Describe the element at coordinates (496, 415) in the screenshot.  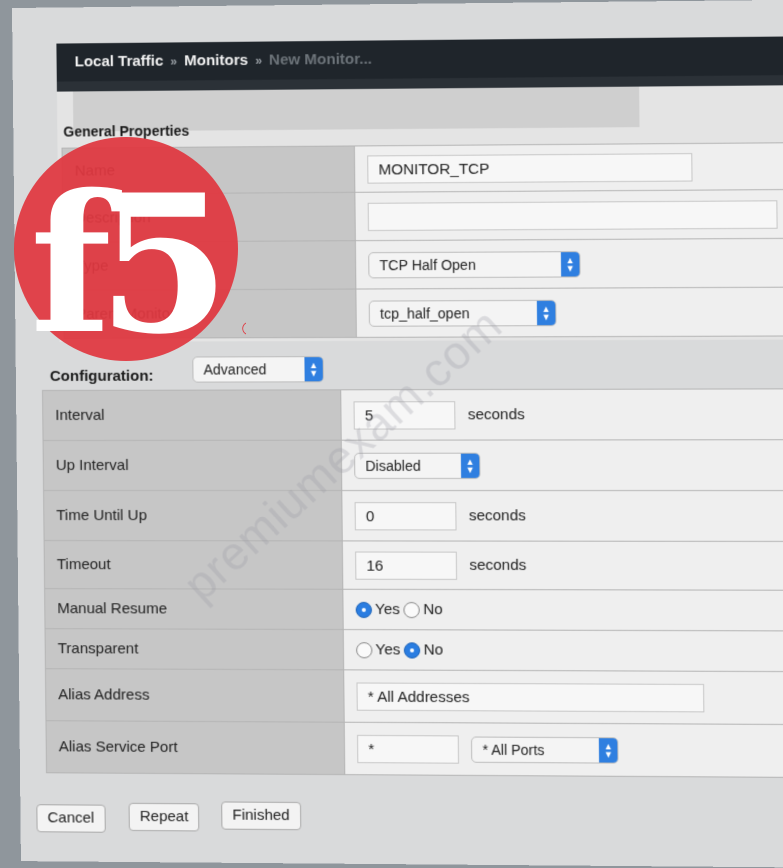
I see `interval-unit: seconds` at that location.